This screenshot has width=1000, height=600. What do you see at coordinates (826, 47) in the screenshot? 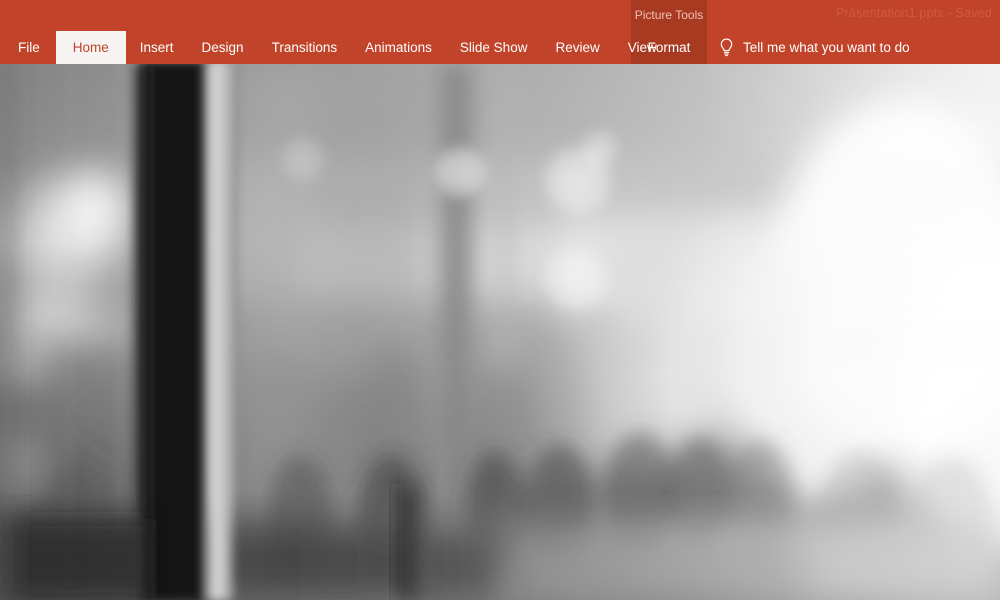
I see `tell-me-label: Tell me what you want to do` at bounding box center [826, 47].